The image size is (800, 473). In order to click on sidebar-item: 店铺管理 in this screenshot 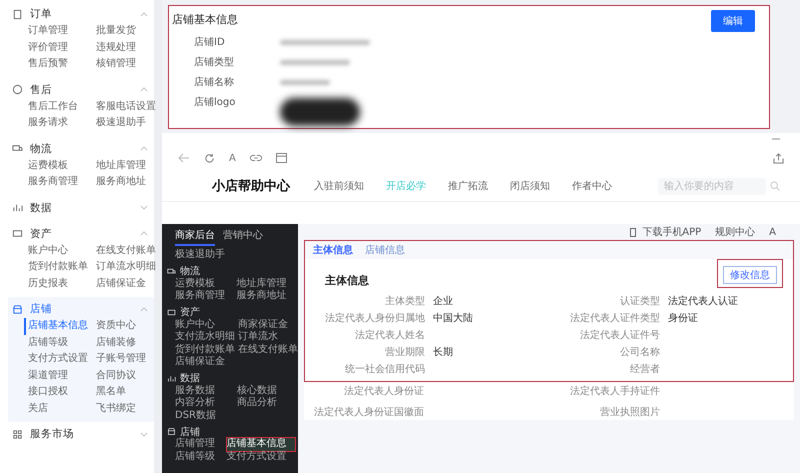, I will do `click(199, 444)`.